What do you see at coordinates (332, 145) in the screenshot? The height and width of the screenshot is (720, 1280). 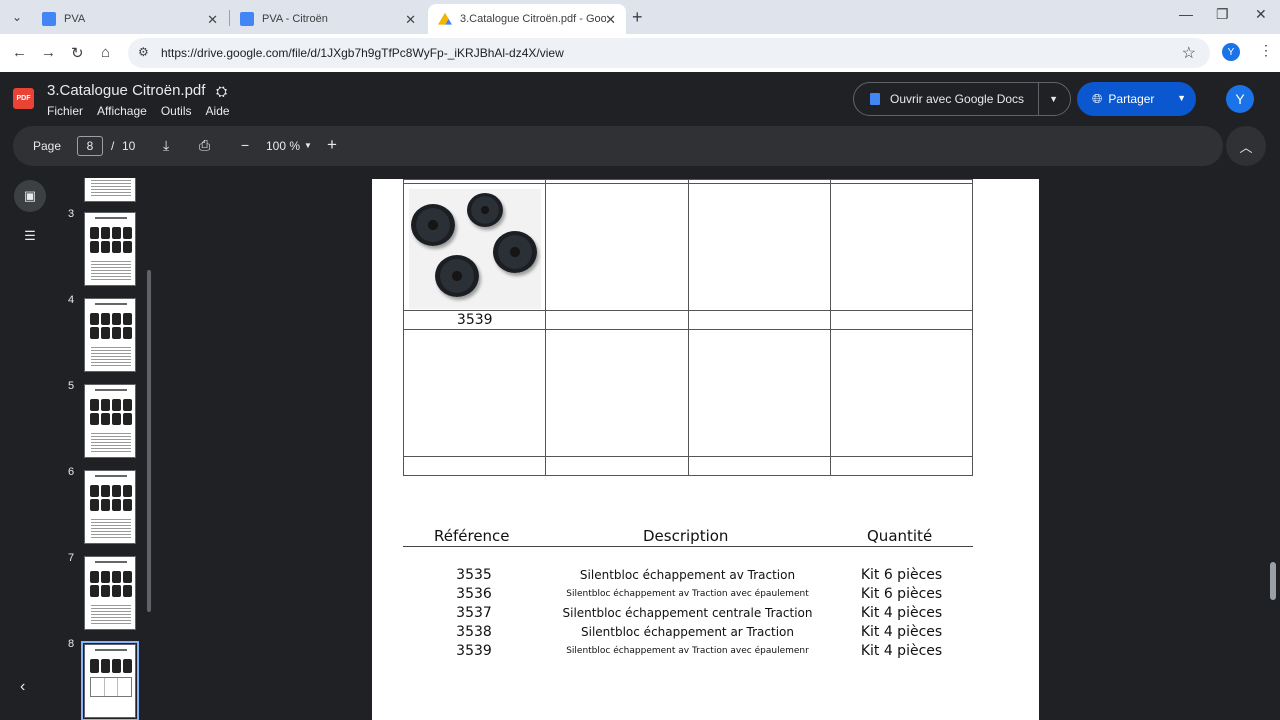 I see `zoom-in-icon: +` at bounding box center [332, 145].